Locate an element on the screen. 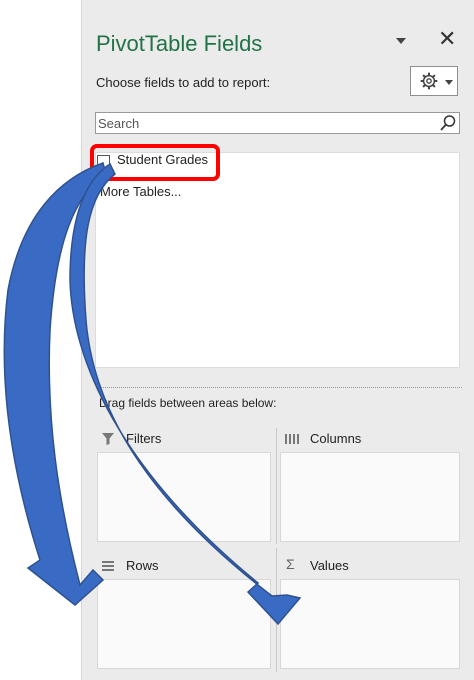 The height and width of the screenshot is (680, 474). close-icon: ✕ is located at coordinates (447, 39).